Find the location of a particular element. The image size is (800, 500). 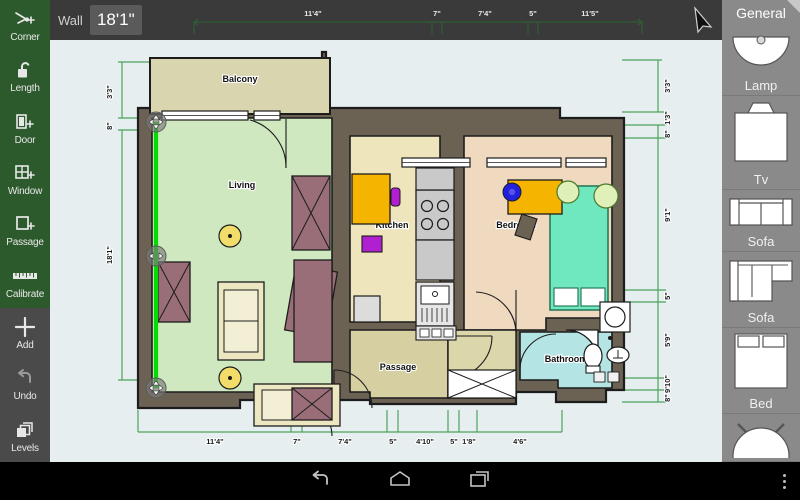

tool-passage: Passage is located at coordinates (25, 231).